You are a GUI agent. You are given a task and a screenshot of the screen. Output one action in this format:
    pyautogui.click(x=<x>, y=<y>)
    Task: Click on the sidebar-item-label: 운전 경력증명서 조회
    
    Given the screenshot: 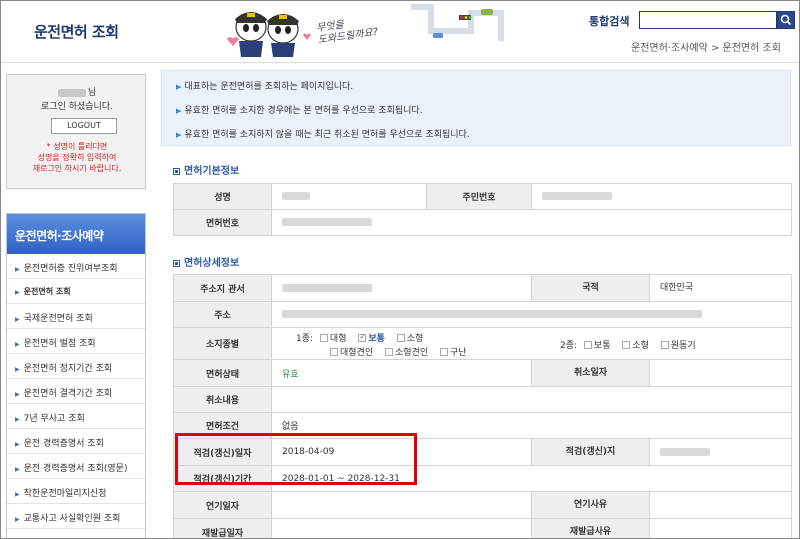 What is the action you would take?
    pyautogui.click(x=63, y=444)
    